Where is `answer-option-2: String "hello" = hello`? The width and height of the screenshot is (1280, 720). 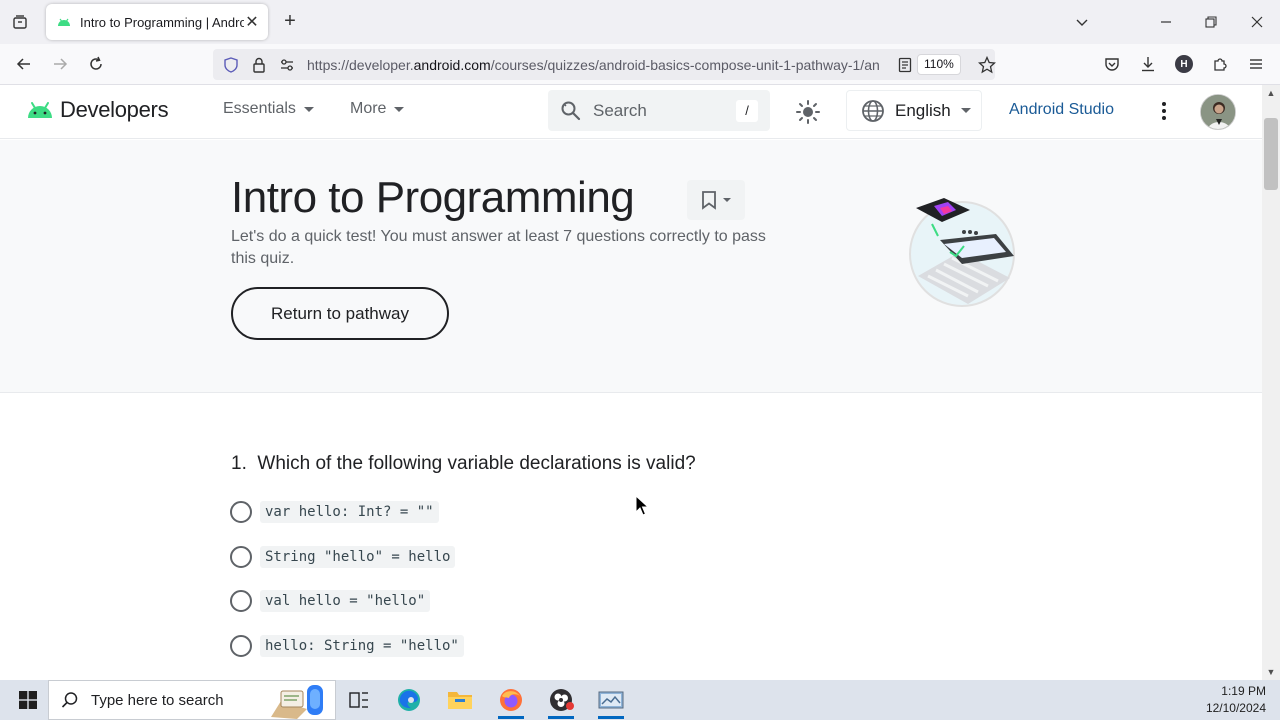
answer-option-2: String "hello" = hello is located at coordinates (343, 557).